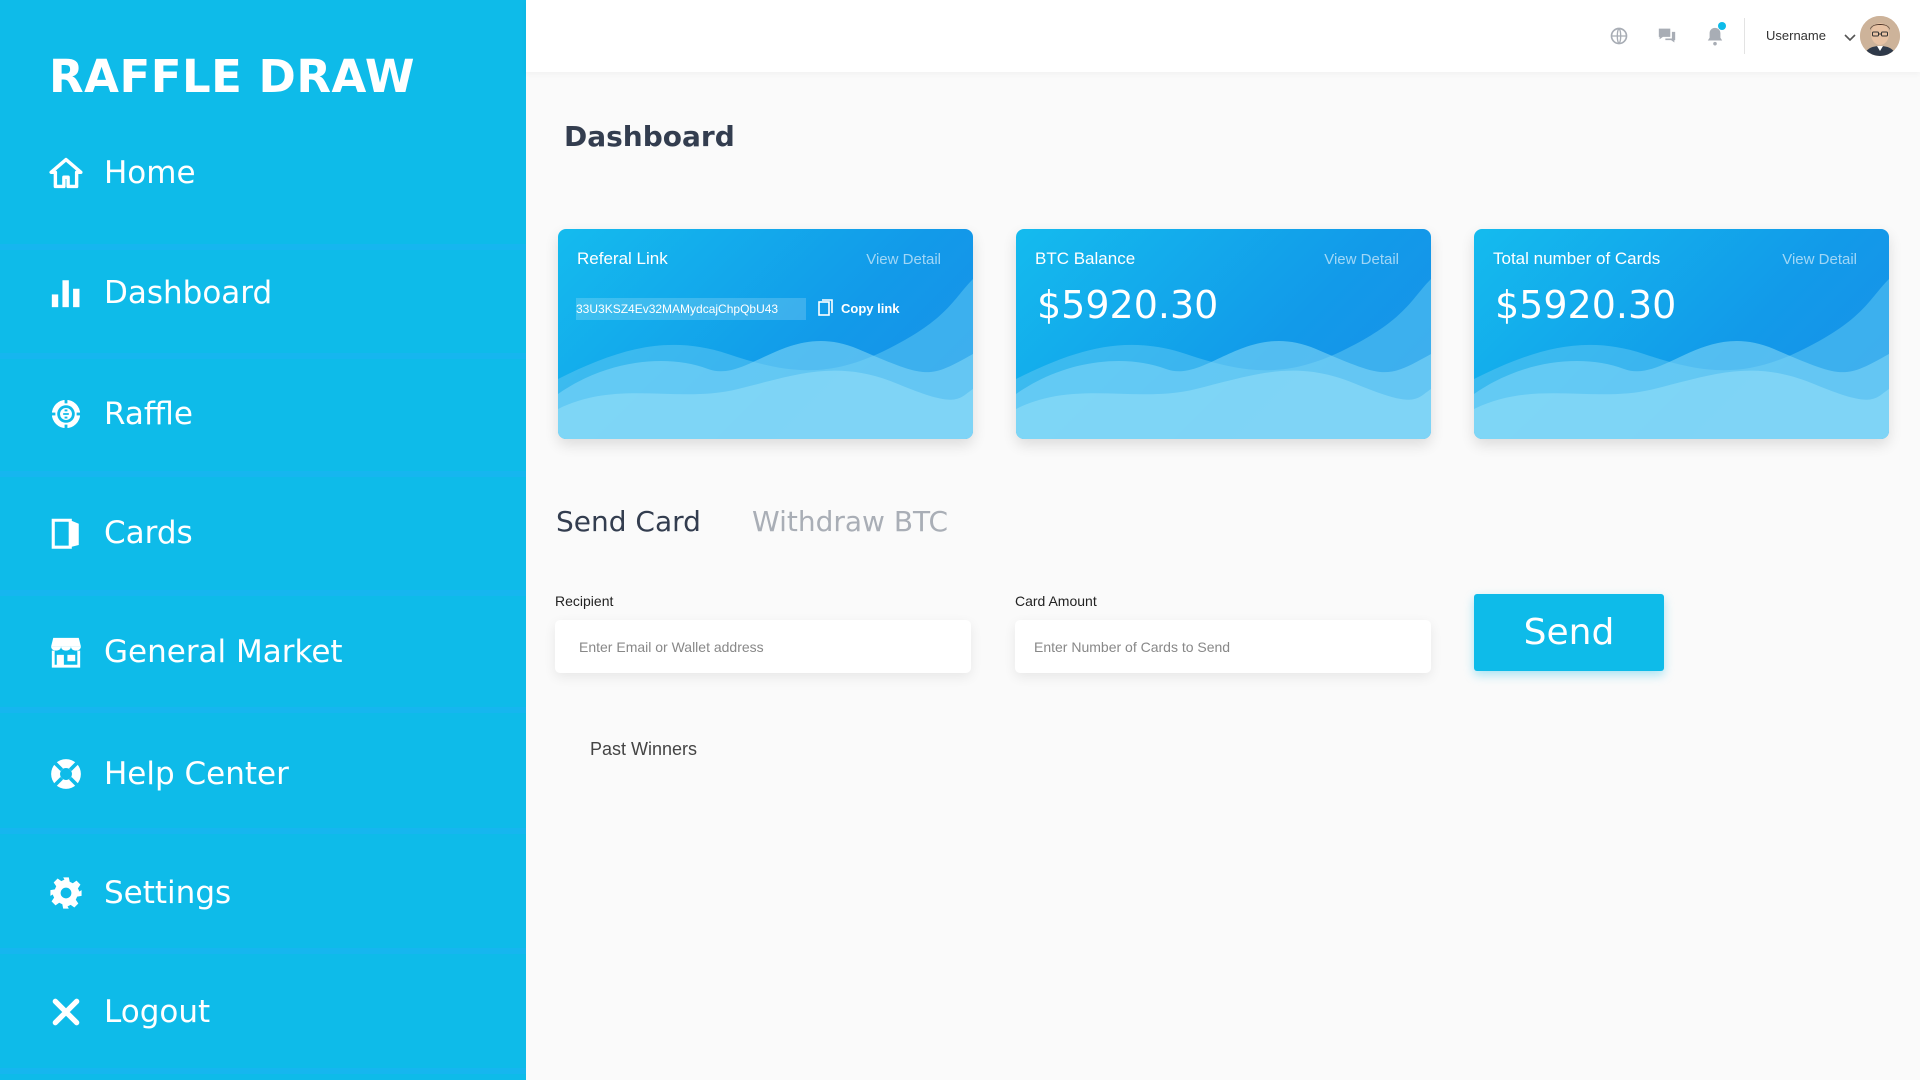 This screenshot has height=1080, width=1920. I want to click on sidebar-item-cards: Cards, so click(263, 533).